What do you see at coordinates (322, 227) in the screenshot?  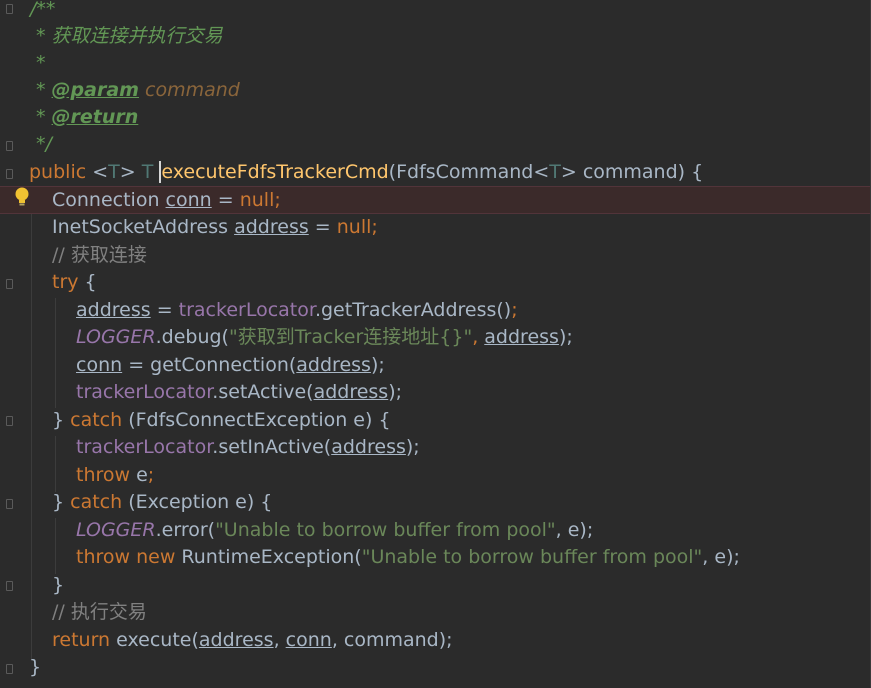 I see `token: =` at bounding box center [322, 227].